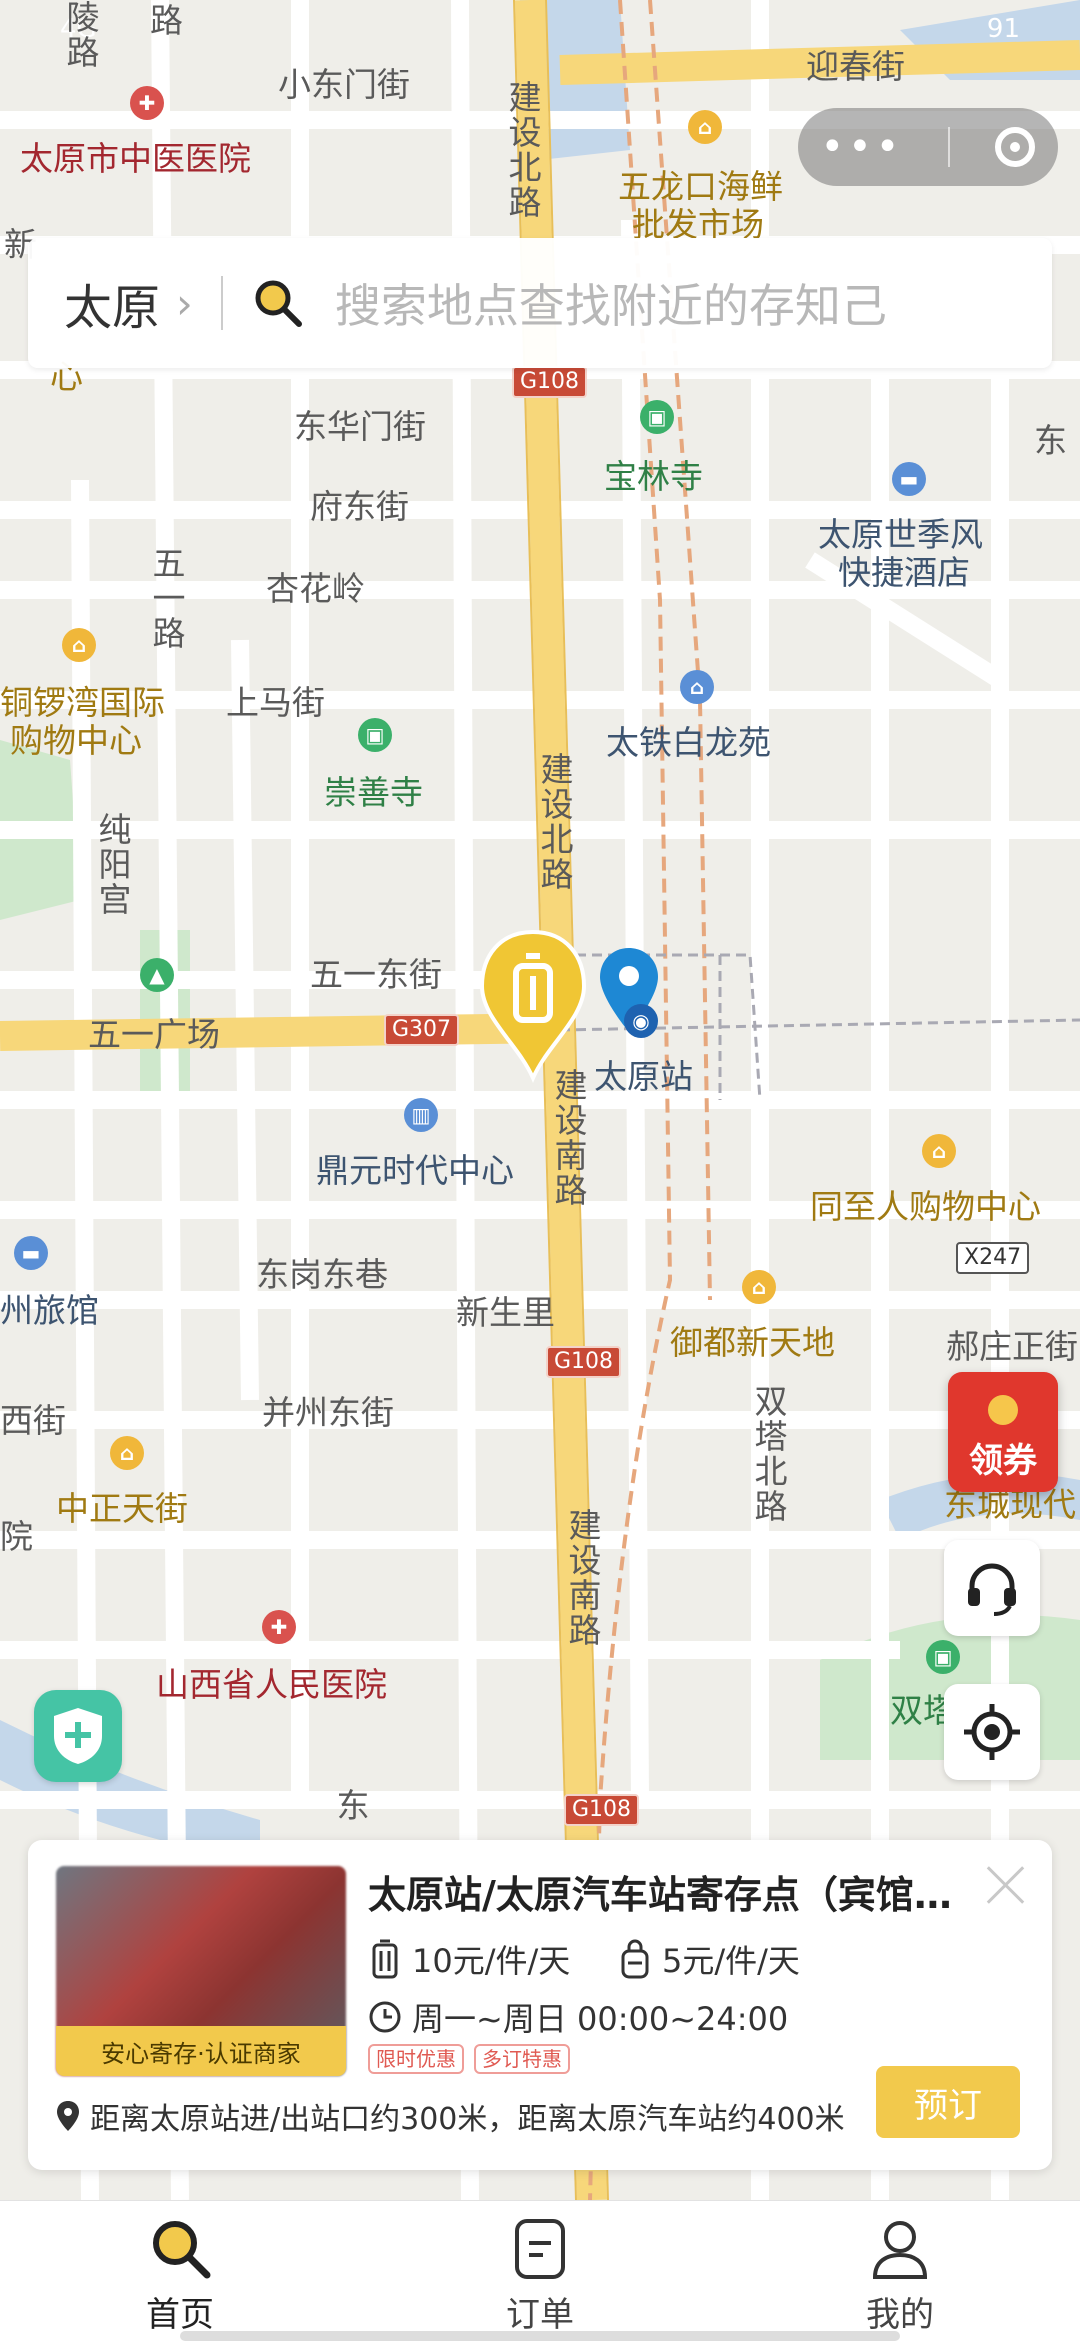 This screenshot has height=2341, width=1080. What do you see at coordinates (900, 534) in the screenshot?
I see `poi-label: 太原世季风` at bounding box center [900, 534].